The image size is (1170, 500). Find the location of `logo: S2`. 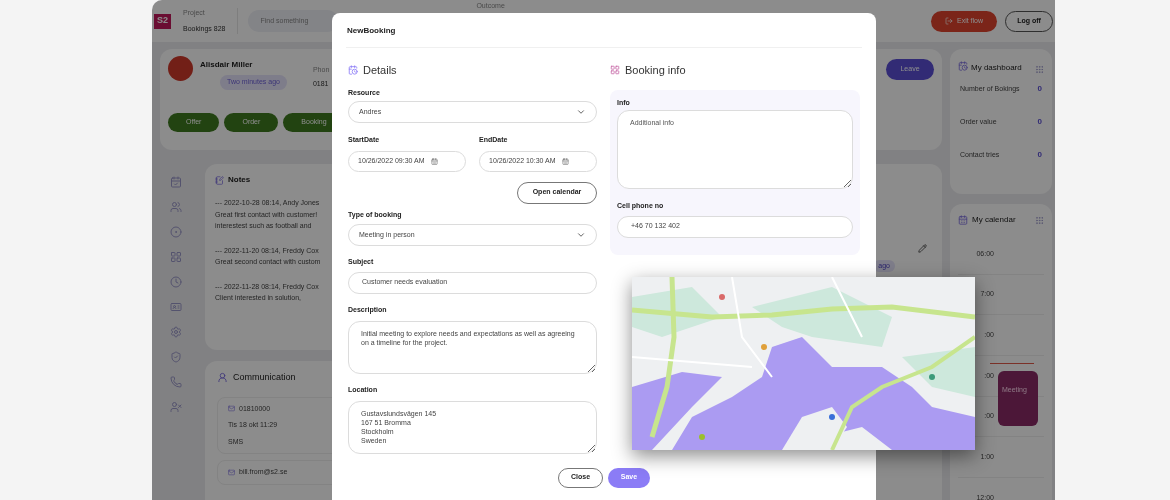

logo: S2 is located at coordinates (162, 21).